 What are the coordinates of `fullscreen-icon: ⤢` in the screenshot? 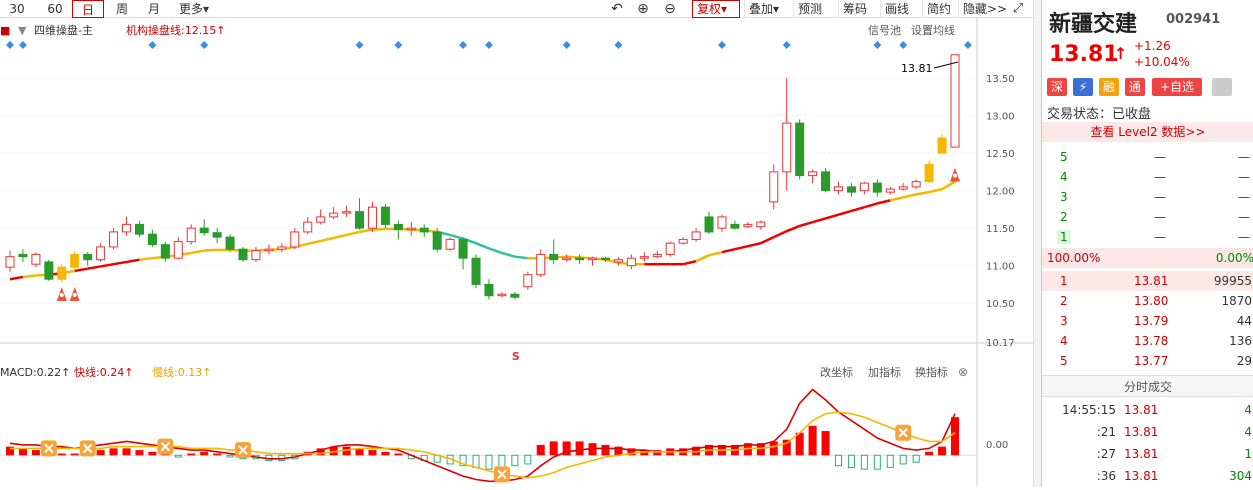 It's located at (1018, 9).